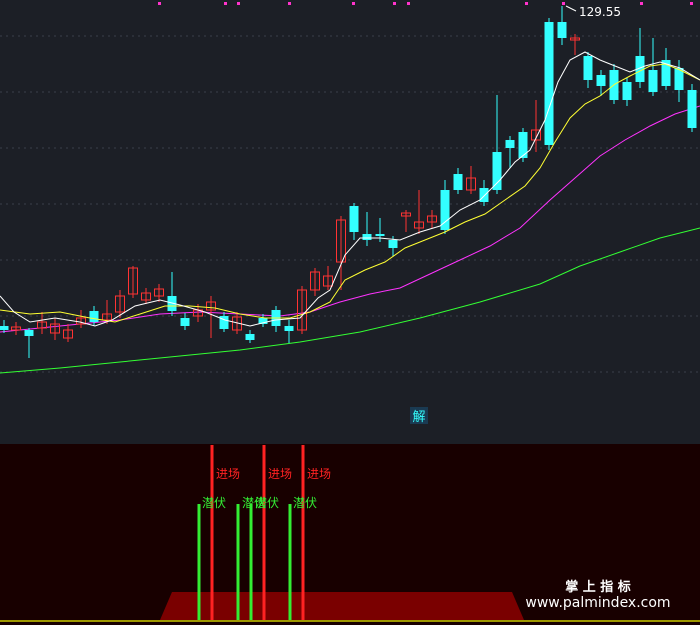 The image size is (700, 625). Describe the element at coordinates (319, 474) in the screenshot. I see `entry-label-3: 进场` at that location.